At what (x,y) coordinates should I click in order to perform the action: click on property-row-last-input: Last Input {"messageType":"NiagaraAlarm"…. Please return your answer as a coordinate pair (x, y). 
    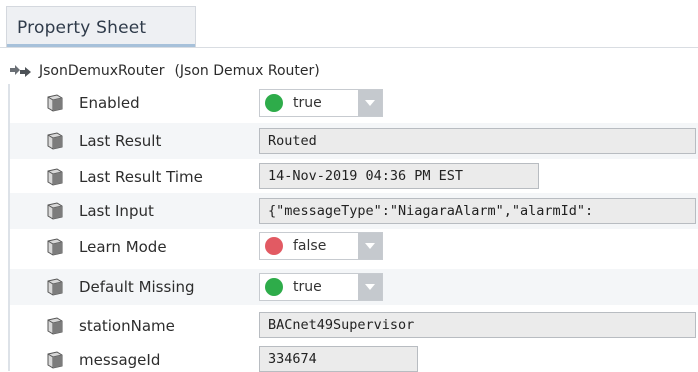
    Looking at the image, I should click on (354, 211).